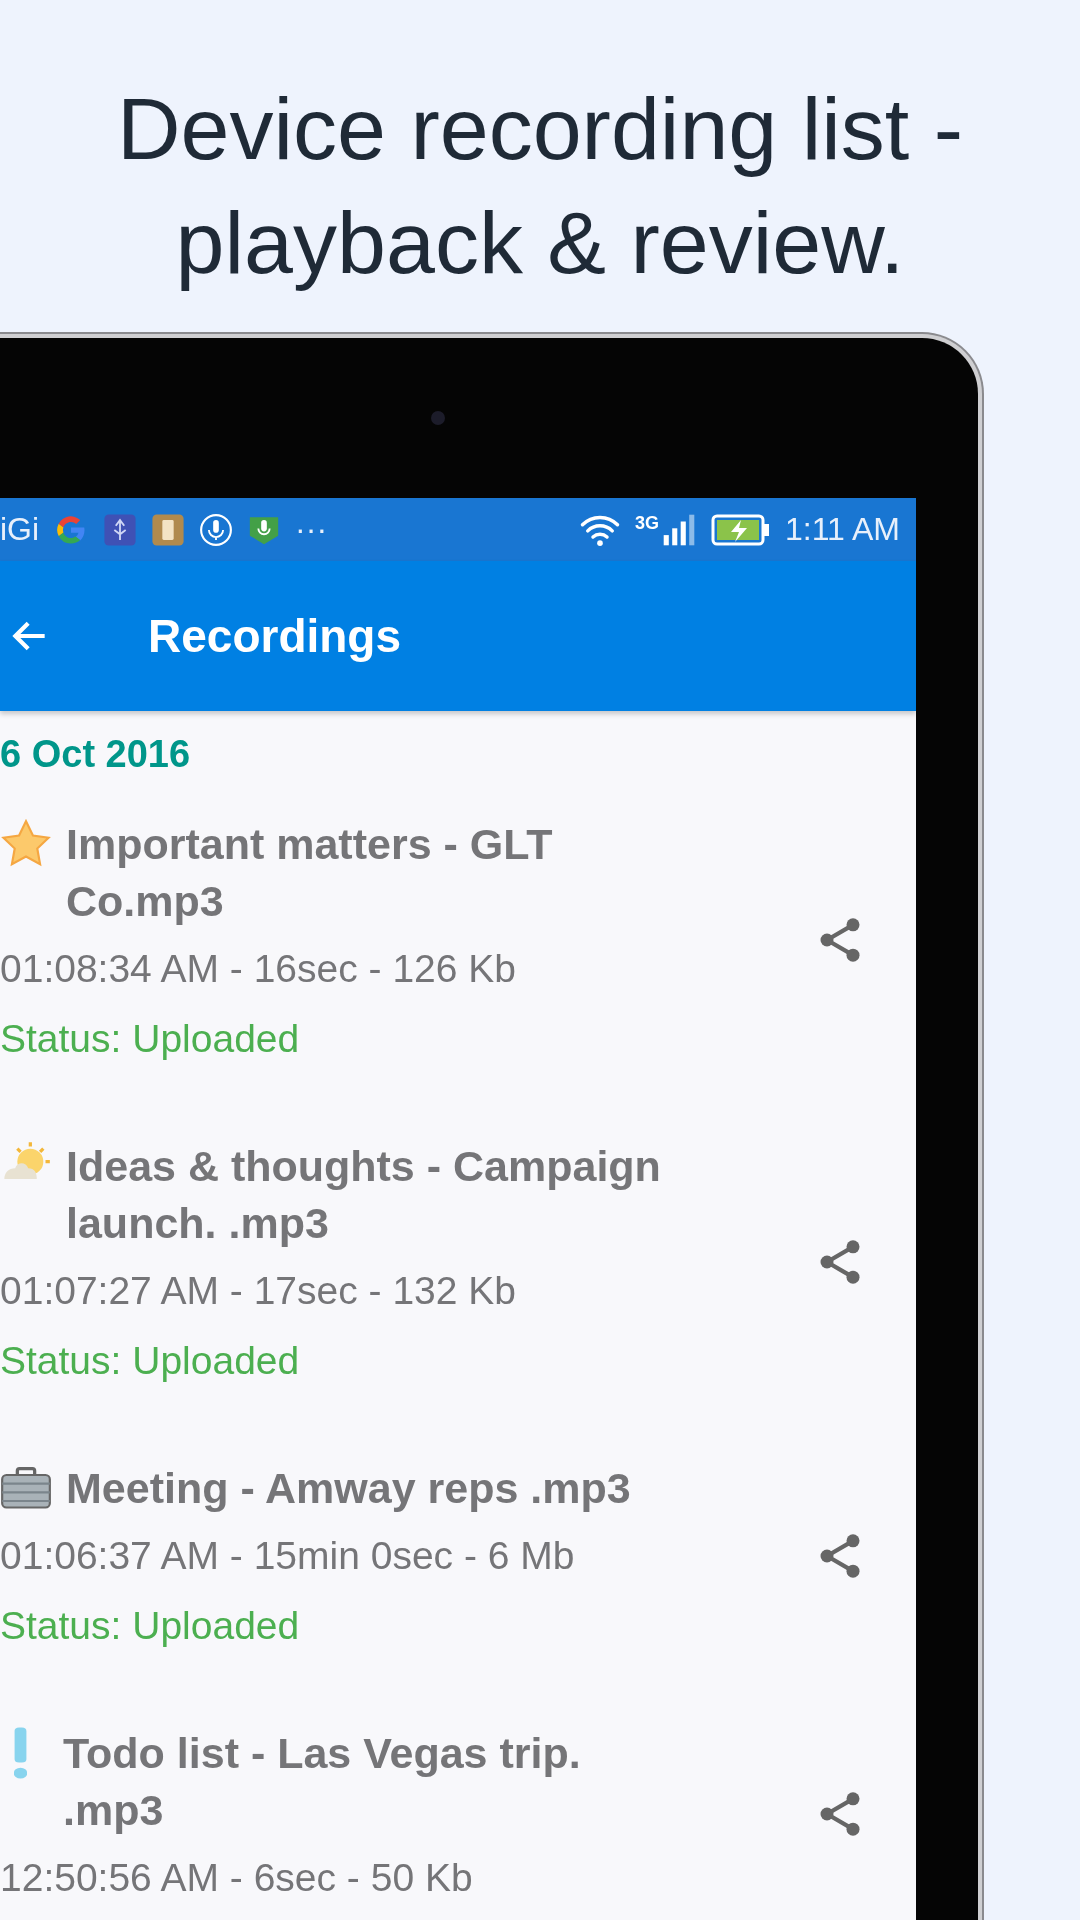 The width and height of the screenshot is (1080, 1920). What do you see at coordinates (373, 1782) in the screenshot?
I see `recording-title: Todo list - Las Vegas trip. .mp3` at bounding box center [373, 1782].